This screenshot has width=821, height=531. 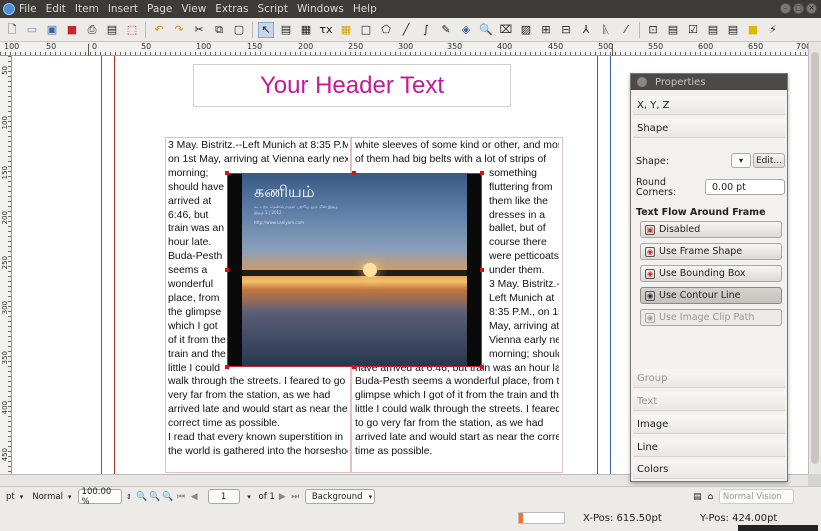 What do you see at coordinates (194, 496) in the screenshot?
I see `previous-page-icon: ◀` at bounding box center [194, 496].